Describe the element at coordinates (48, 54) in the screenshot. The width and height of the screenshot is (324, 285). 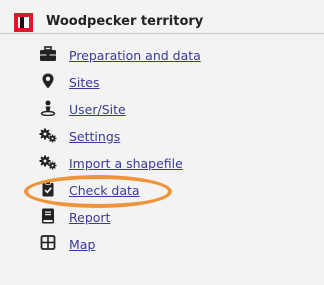
I see `toolbox-icon` at that location.